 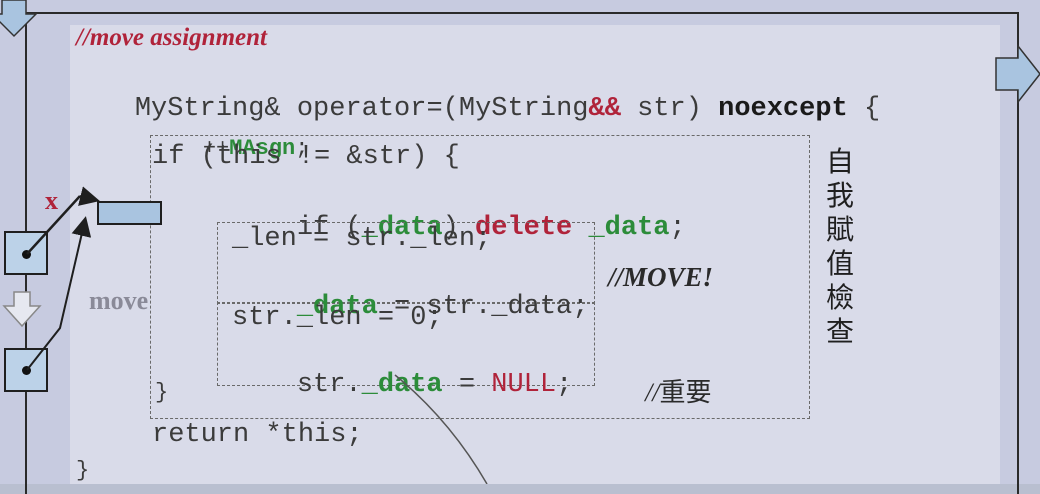 What do you see at coordinates (22, 309) in the screenshot?
I see `down-hollow-arrow-icon` at bounding box center [22, 309].